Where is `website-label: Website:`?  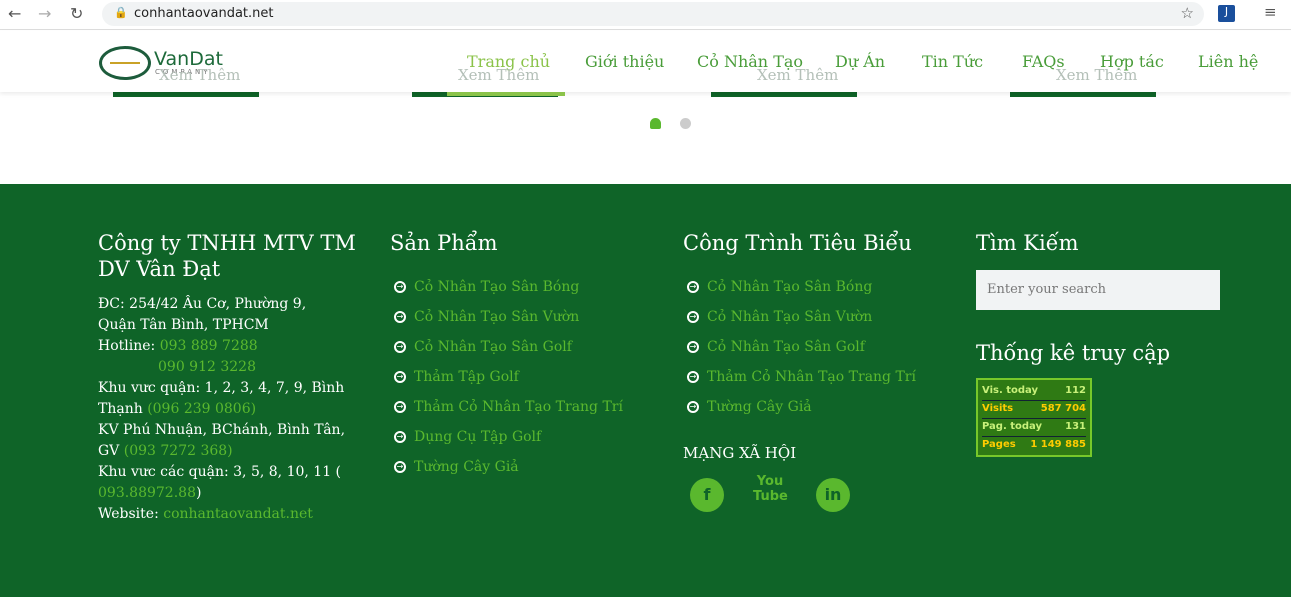 website-label: Website: is located at coordinates (131, 514).